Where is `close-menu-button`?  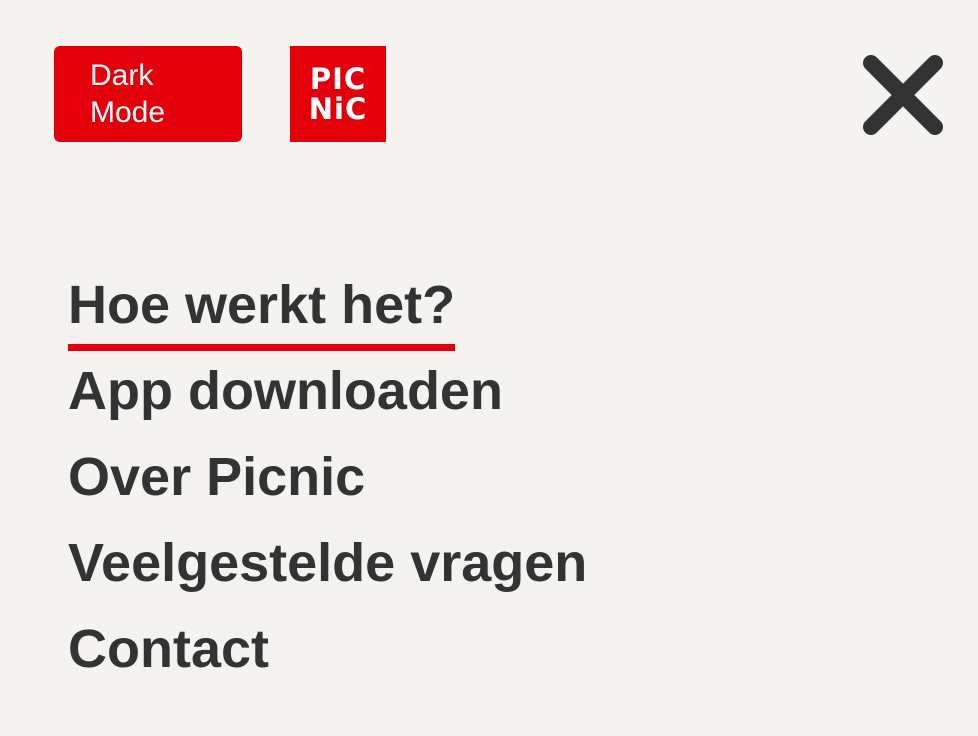 close-menu-button is located at coordinates (903, 95).